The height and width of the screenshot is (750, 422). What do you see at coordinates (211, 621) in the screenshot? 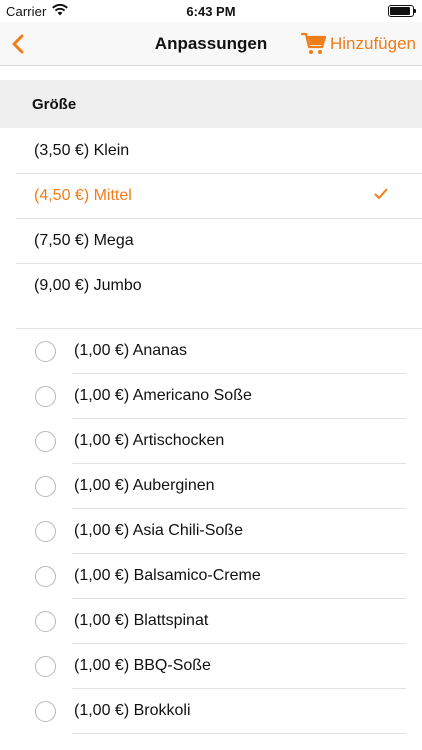
I see `extra-item-blattspinat: (1,00 €) Blattspinat` at bounding box center [211, 621].